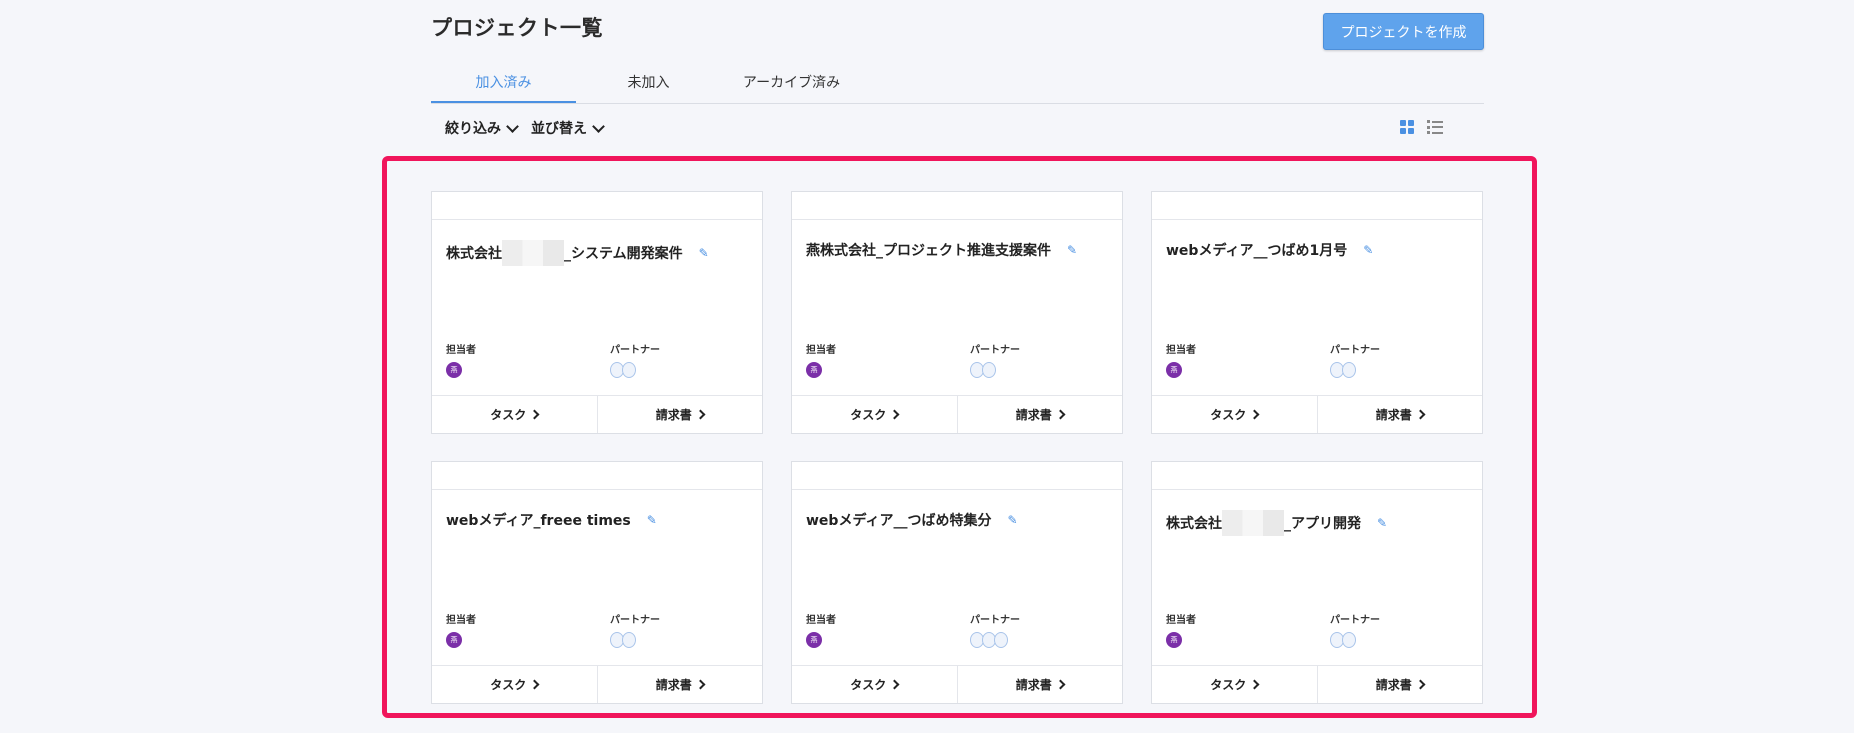 The height and width of the screenshot is (733, 1854). Describe the element at coordinates (791, 82) in the screenshot. I see `tab-archived: アーカイブ済み` at that location.